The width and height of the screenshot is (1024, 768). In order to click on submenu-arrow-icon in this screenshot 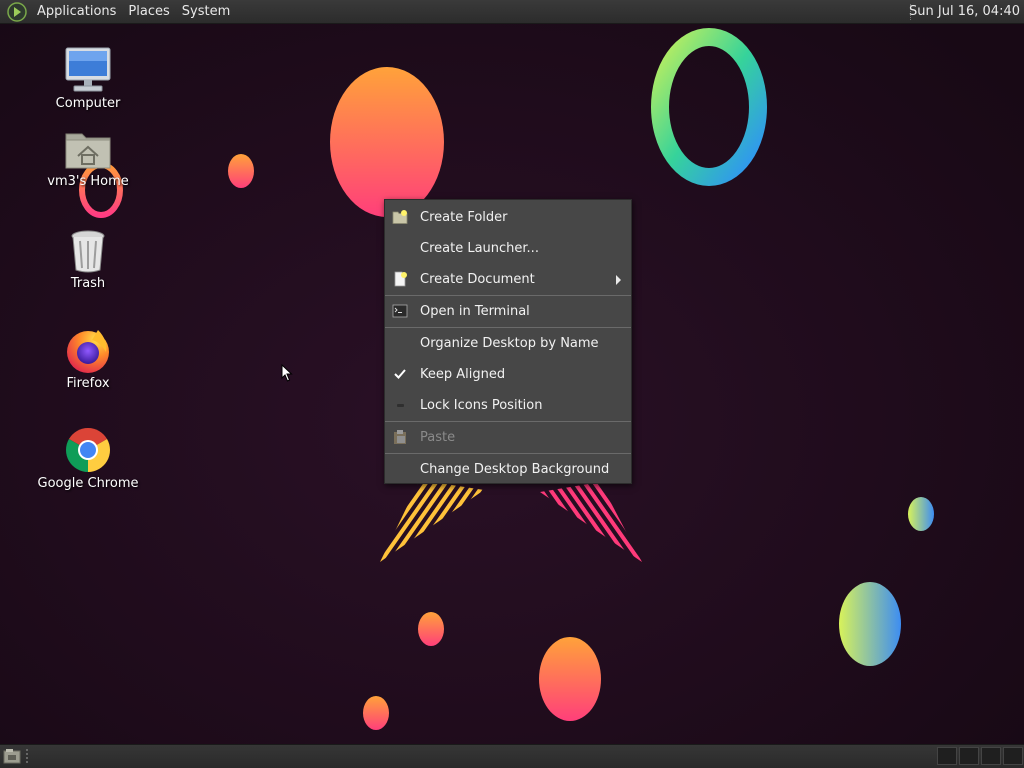, I will do `click(618, 280)`.